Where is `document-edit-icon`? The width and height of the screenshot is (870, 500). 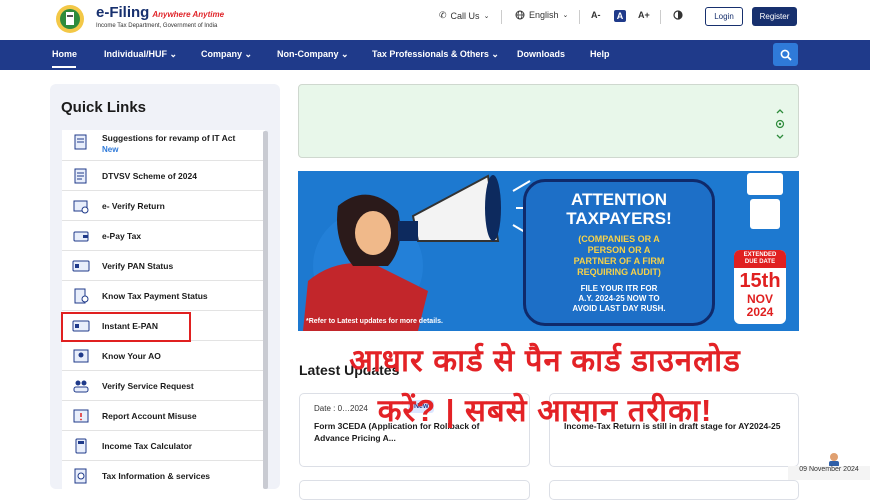
document-edit-icon is located at coordinates (80, 142).